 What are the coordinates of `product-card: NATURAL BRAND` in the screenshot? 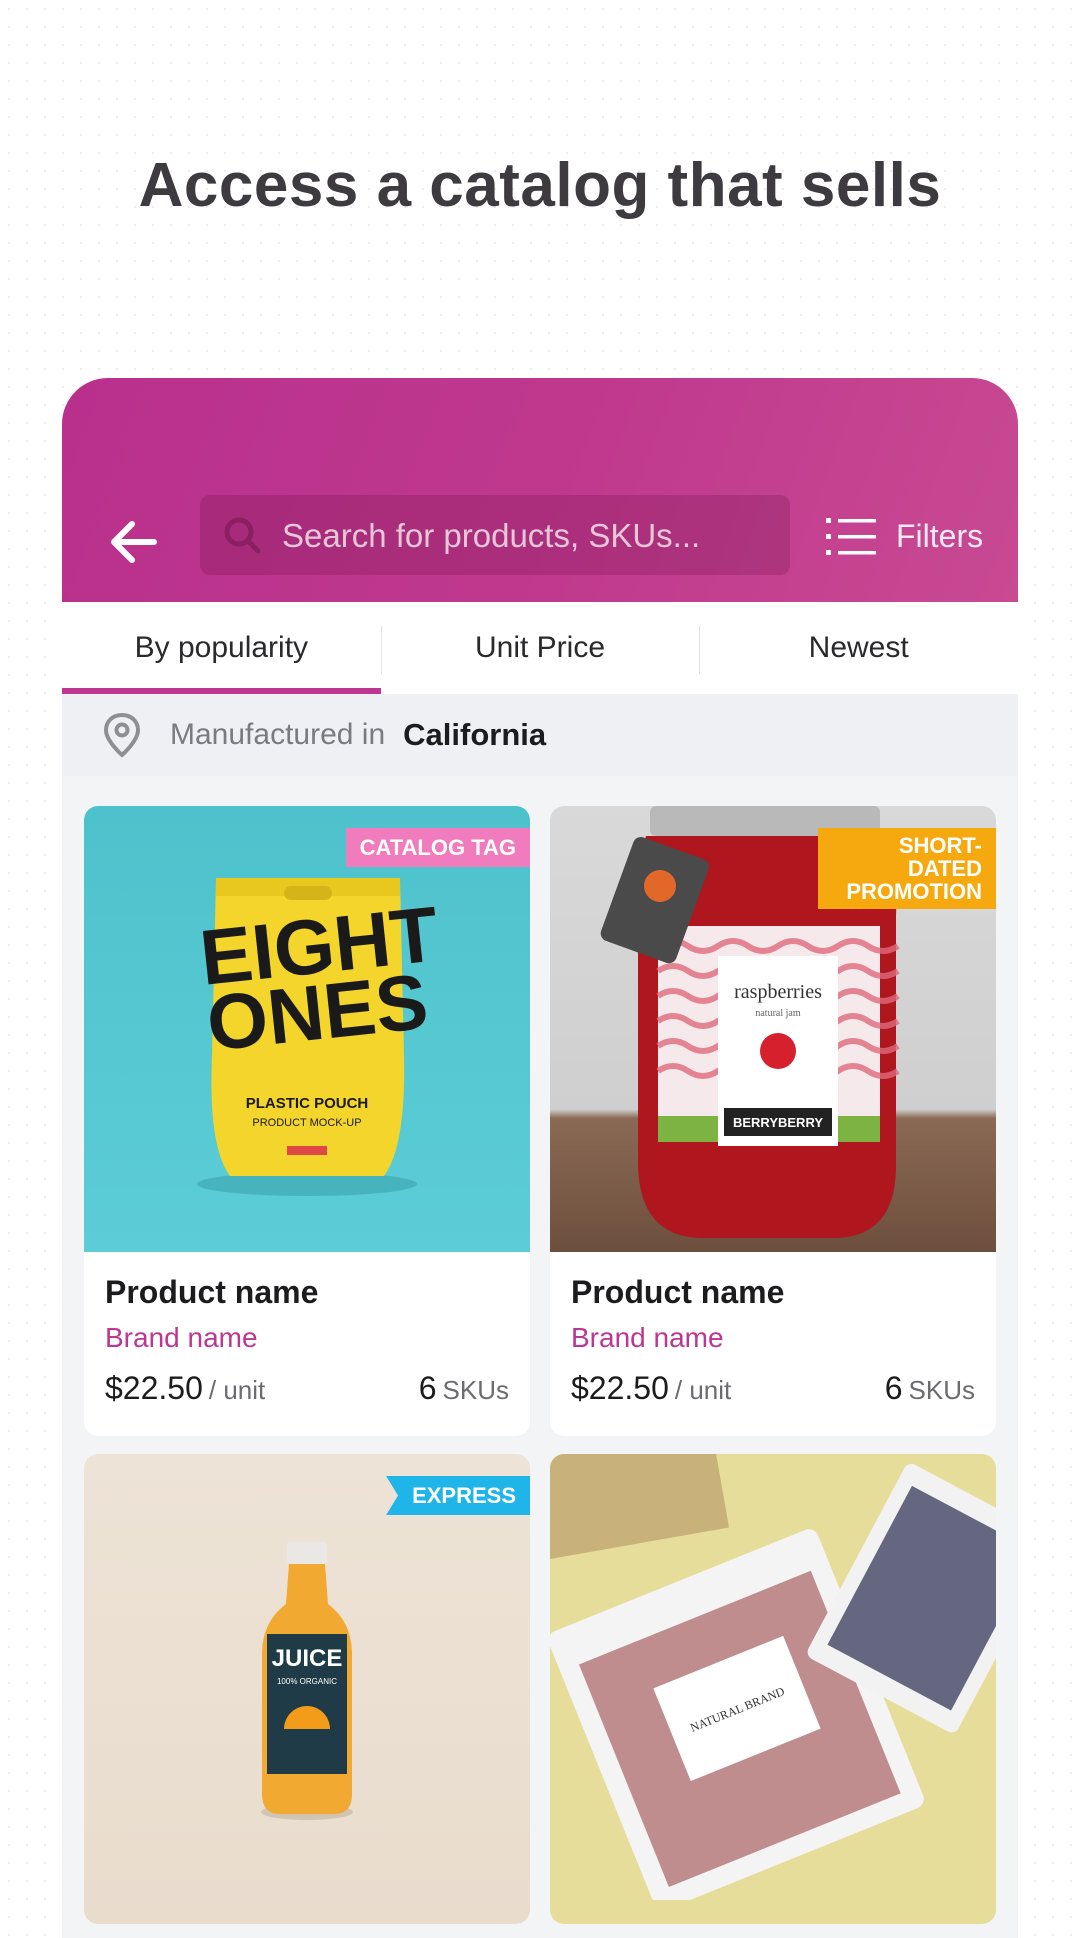 It's located at (773, 1689).